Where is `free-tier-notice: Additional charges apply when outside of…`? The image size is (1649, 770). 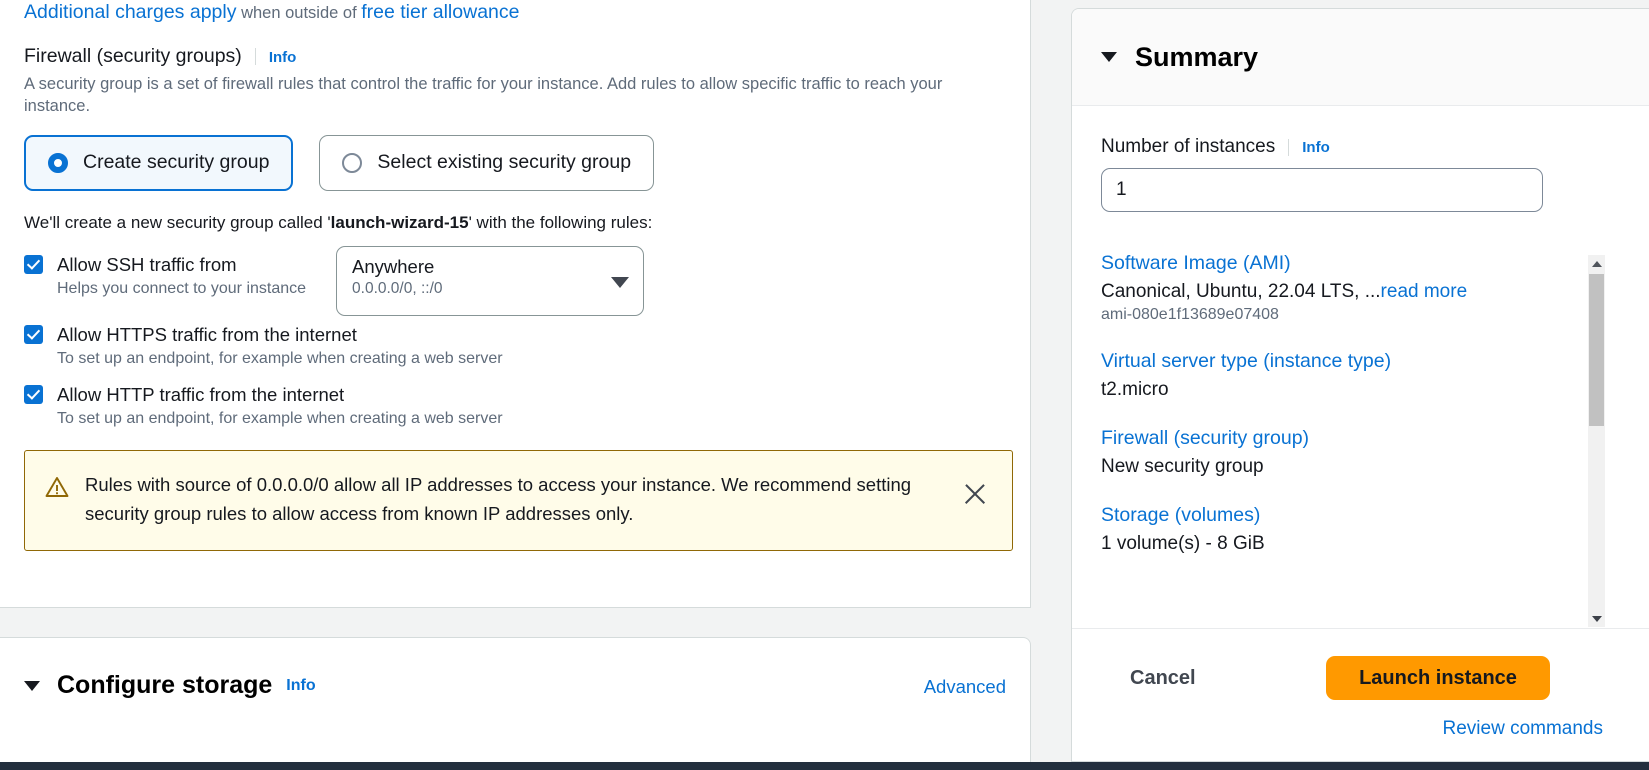
free-tier-notice: Additional charges apply when outside of… is located at coordinates (515, 12).